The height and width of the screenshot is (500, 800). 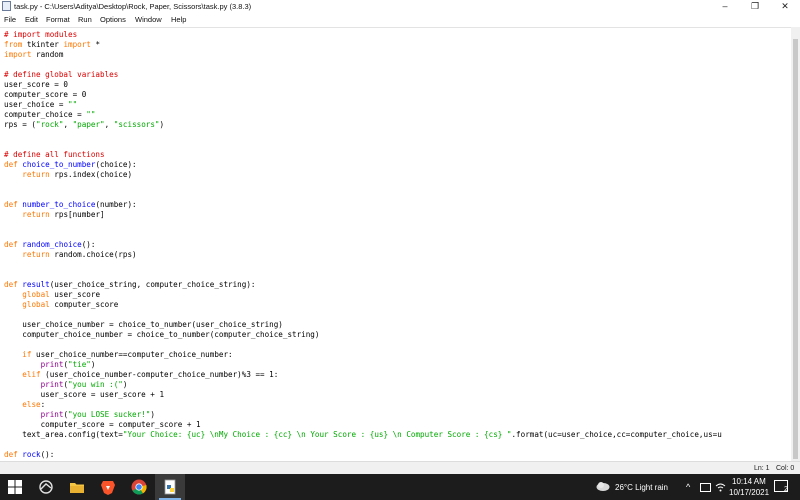 I want to click on file-explorer-button, so click(x=77, y=487).